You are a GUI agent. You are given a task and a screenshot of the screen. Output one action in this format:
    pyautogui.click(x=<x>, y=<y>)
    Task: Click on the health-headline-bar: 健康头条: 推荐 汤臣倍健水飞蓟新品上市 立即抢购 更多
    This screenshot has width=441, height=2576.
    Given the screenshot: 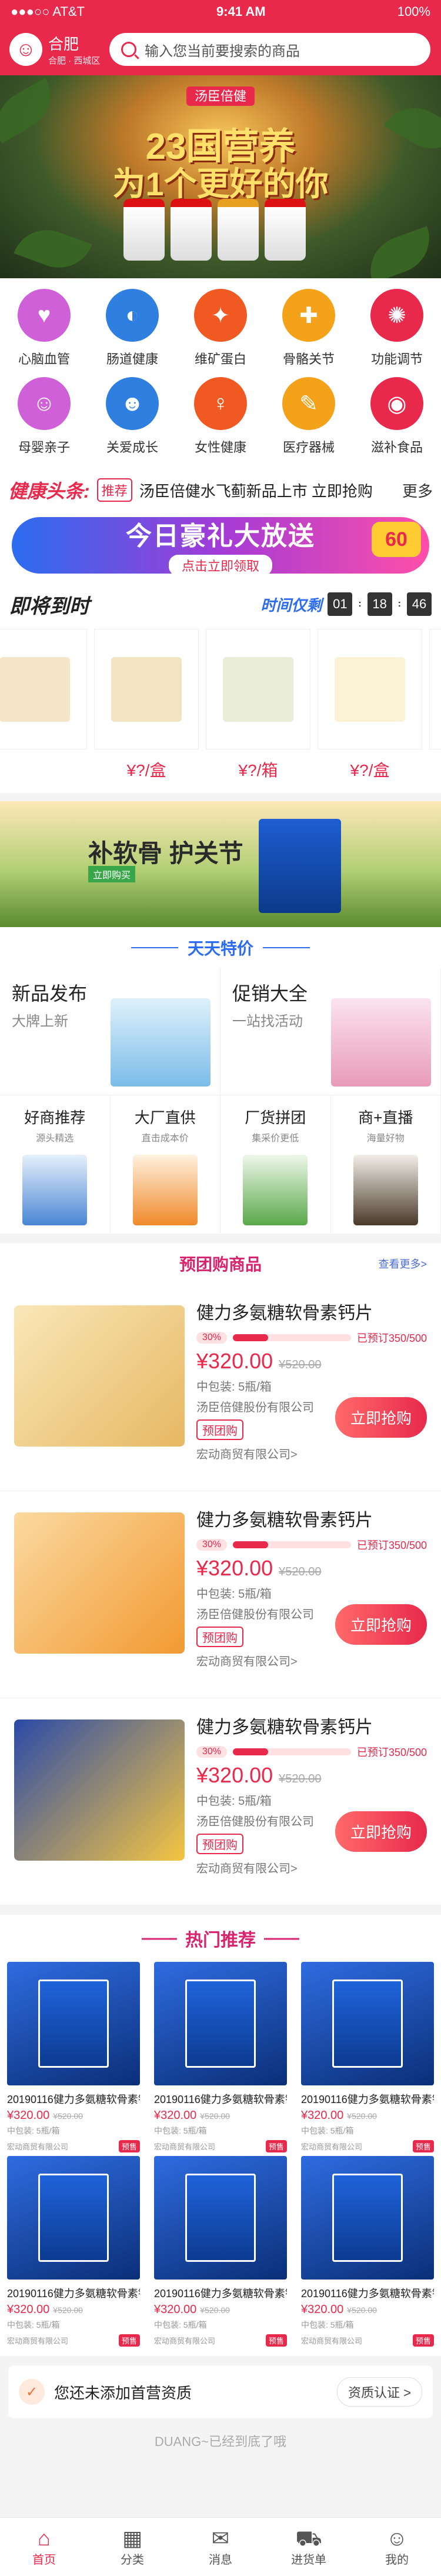 What is the action you would take?
    pyautogui.click(x=220, y=490)
    